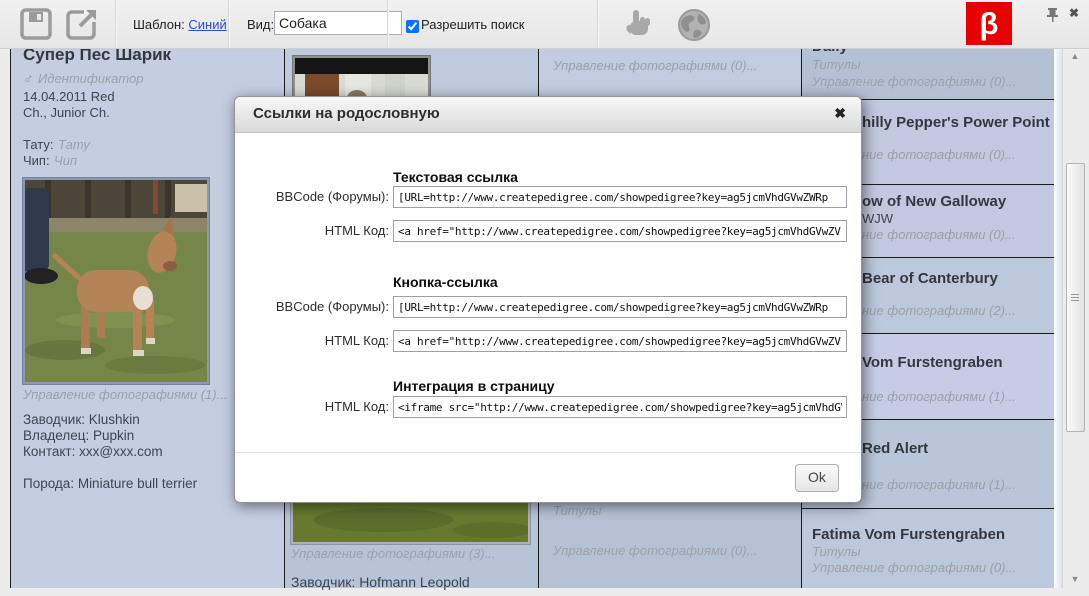 This screenshot has height=596, width=1089. I want to click on ggp7-name: Fatima Vom Furstengraben, so click(909, 534).